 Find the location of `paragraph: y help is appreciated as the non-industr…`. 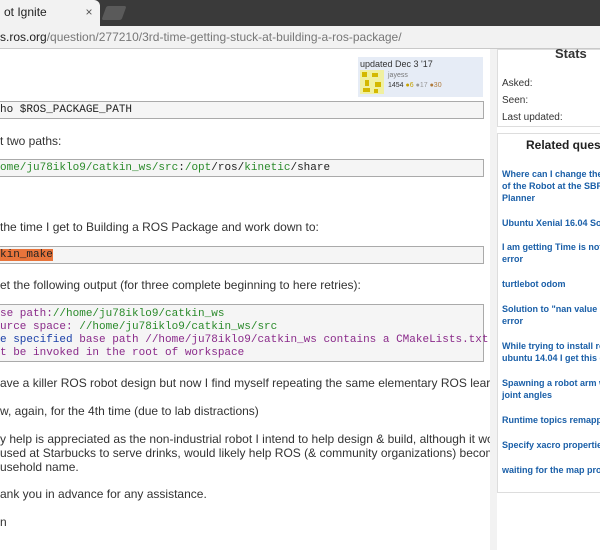

paragraph: y help is appreciated as the non-industr… is located at coordinates (280, 439).